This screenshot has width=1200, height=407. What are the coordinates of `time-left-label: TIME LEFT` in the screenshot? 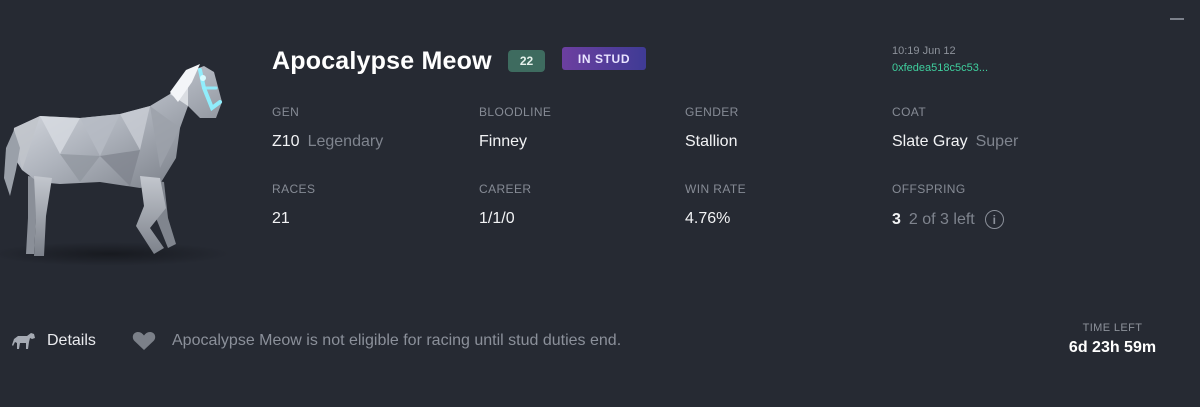 It's located at (1112, 328).